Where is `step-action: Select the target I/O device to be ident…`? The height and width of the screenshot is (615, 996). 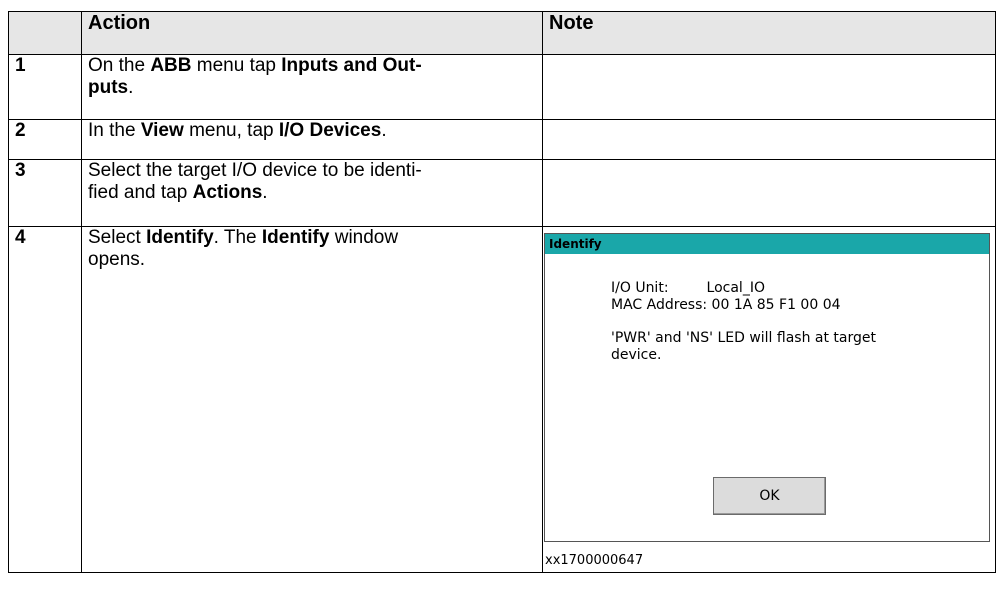
step-action: Select the target I/O device to be ident… is located at coordinates (312, 193).